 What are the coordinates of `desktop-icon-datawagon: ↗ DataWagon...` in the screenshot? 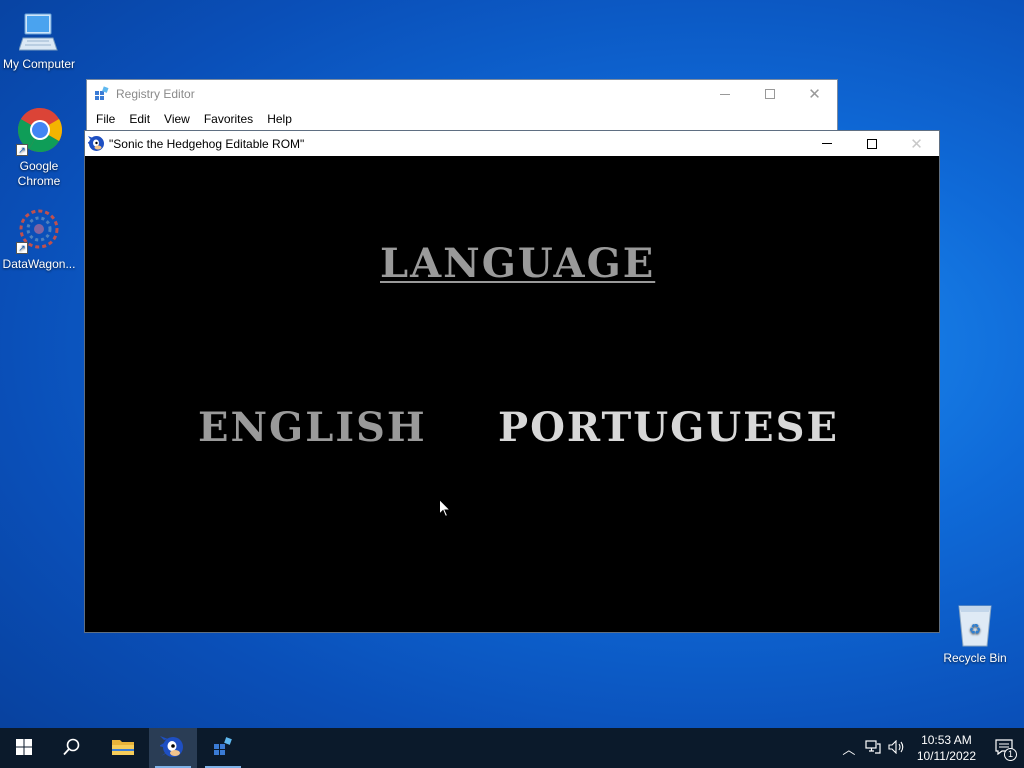 It's located at (39, 239).